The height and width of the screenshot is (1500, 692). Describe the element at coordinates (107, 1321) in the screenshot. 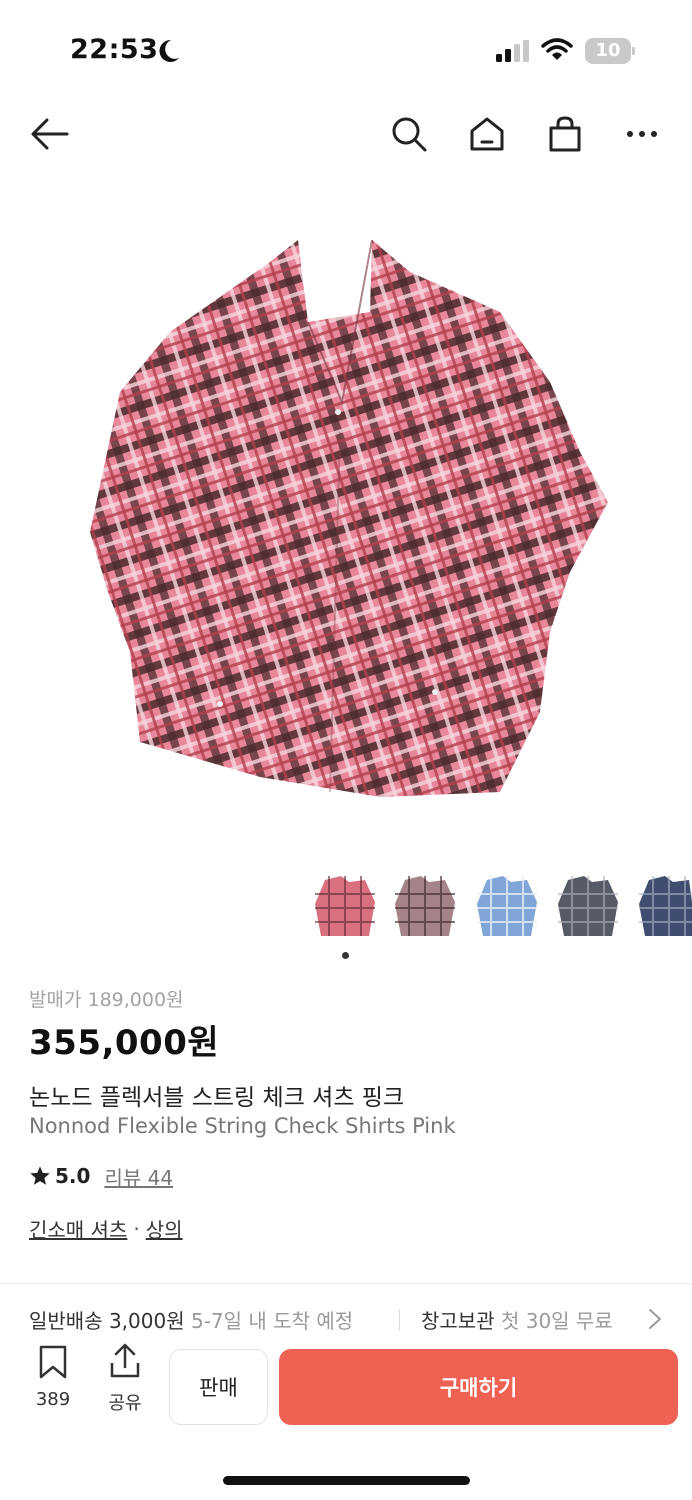

I see `normal-delivery-label: 일반배송 3,000원` at that location.